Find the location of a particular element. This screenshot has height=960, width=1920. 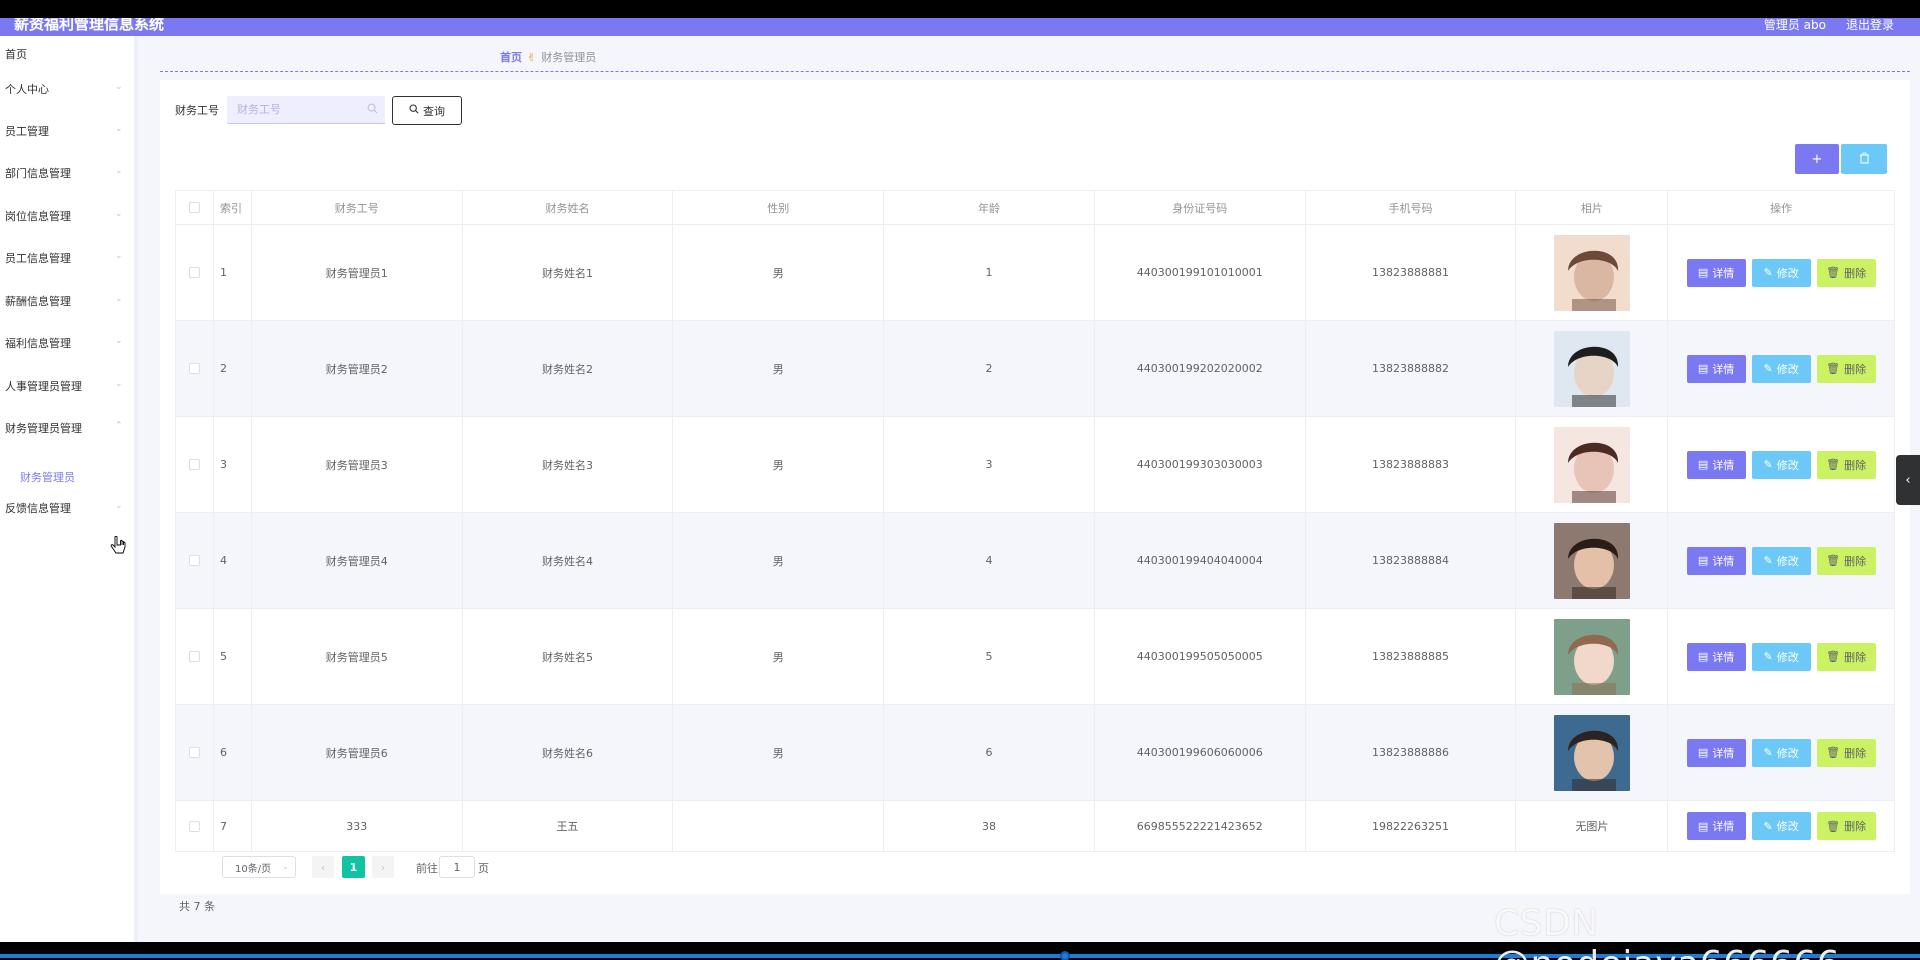

cell-phone: 19822263251 is located at coordinates (1411, 826).